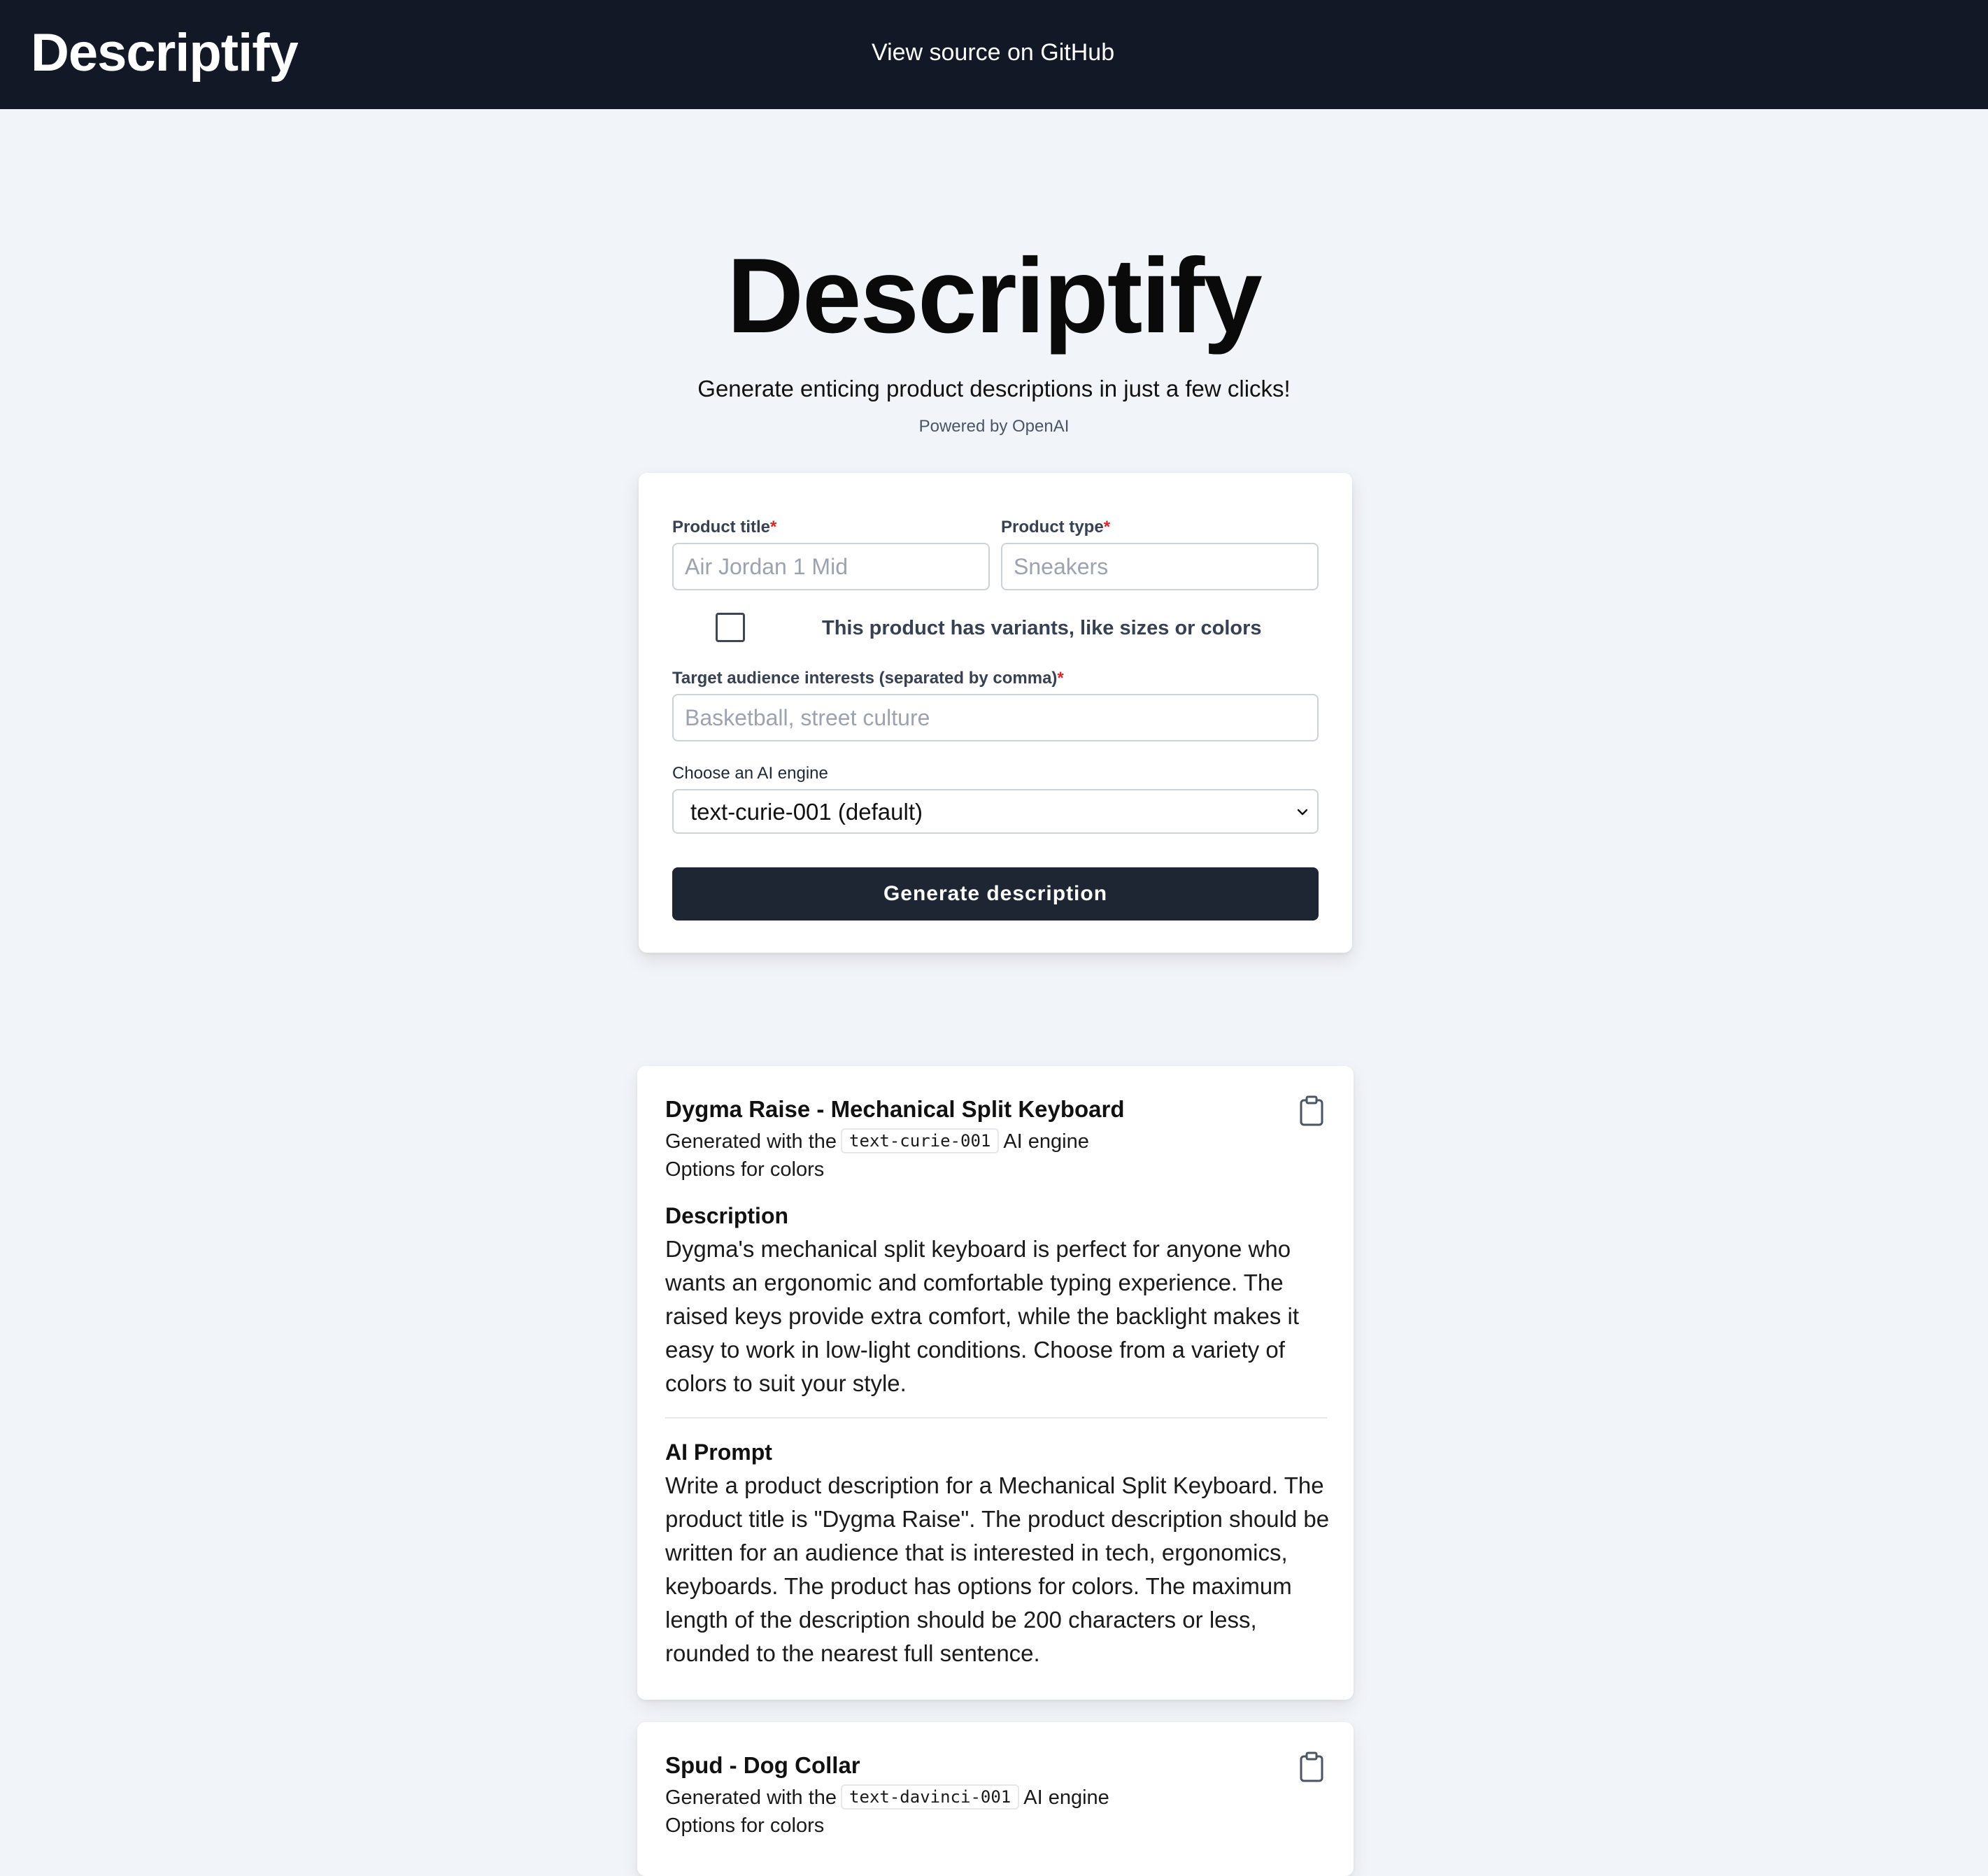 The width and height of the screenshot is (1988, 1876). What do you see at coordinates (725, 527) in the screenshot?
I see `product-title-label: Product title*` at bounding box center [725, 527].